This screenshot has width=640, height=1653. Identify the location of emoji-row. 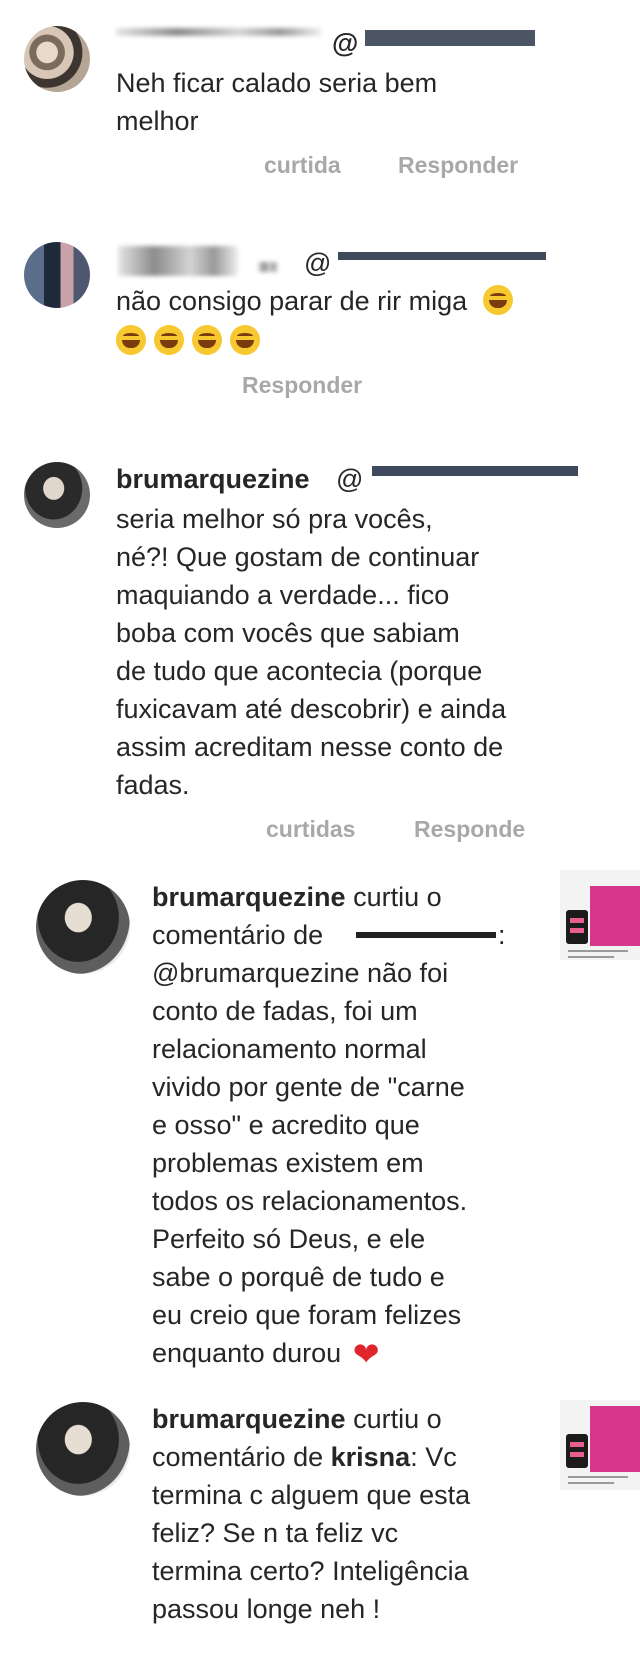
(192, 341).